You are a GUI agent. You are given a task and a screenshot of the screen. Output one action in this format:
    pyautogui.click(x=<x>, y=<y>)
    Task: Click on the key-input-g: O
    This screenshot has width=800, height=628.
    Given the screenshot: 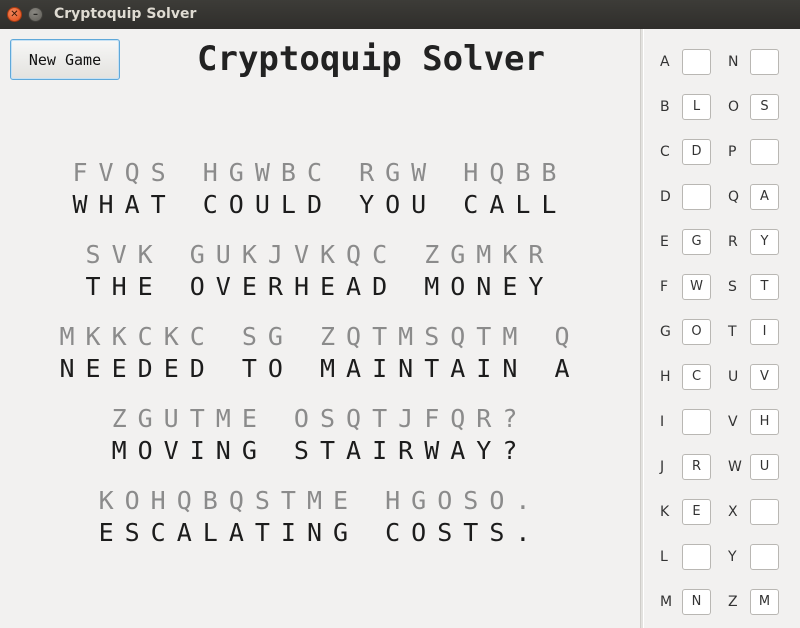 What is the action you would take?
    pyautogui.click(x=696, y=332)
    